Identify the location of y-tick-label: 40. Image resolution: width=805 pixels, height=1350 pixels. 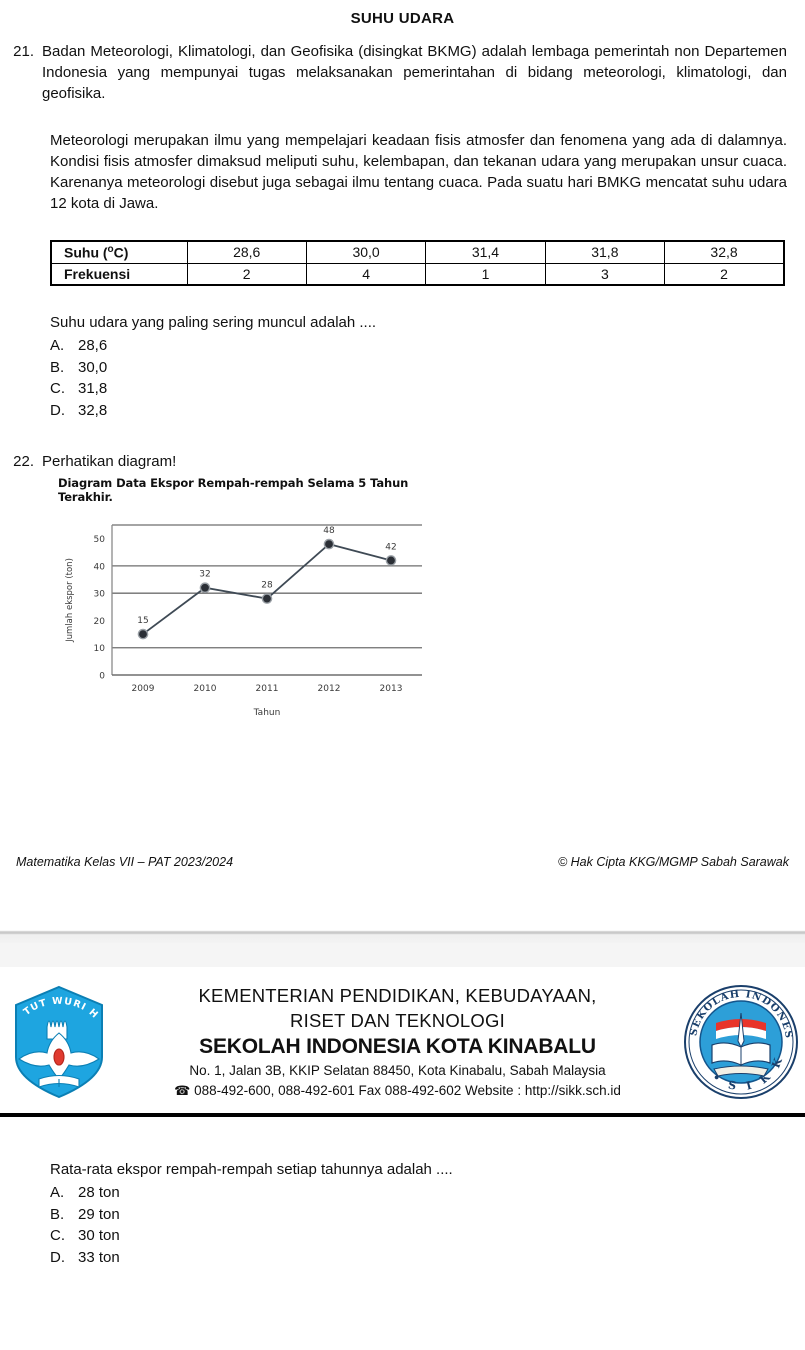
(100, 567).